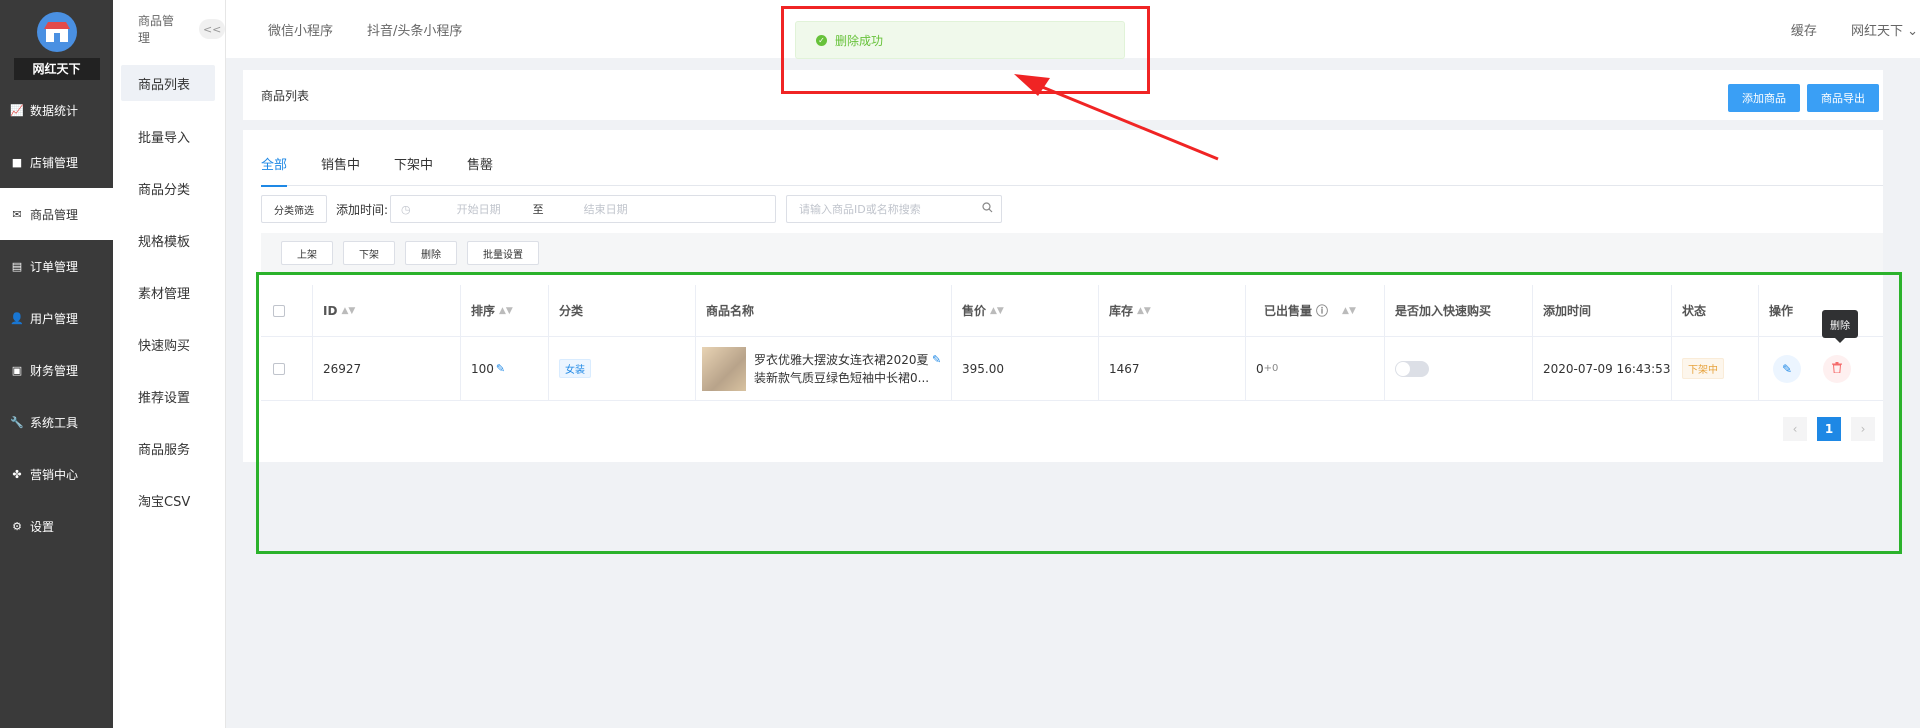 The image size is (1920, 728). Describe the element at coordinates (169, 188) in the screenshot. I see `submenu-item-category: 商品分类` at that location.